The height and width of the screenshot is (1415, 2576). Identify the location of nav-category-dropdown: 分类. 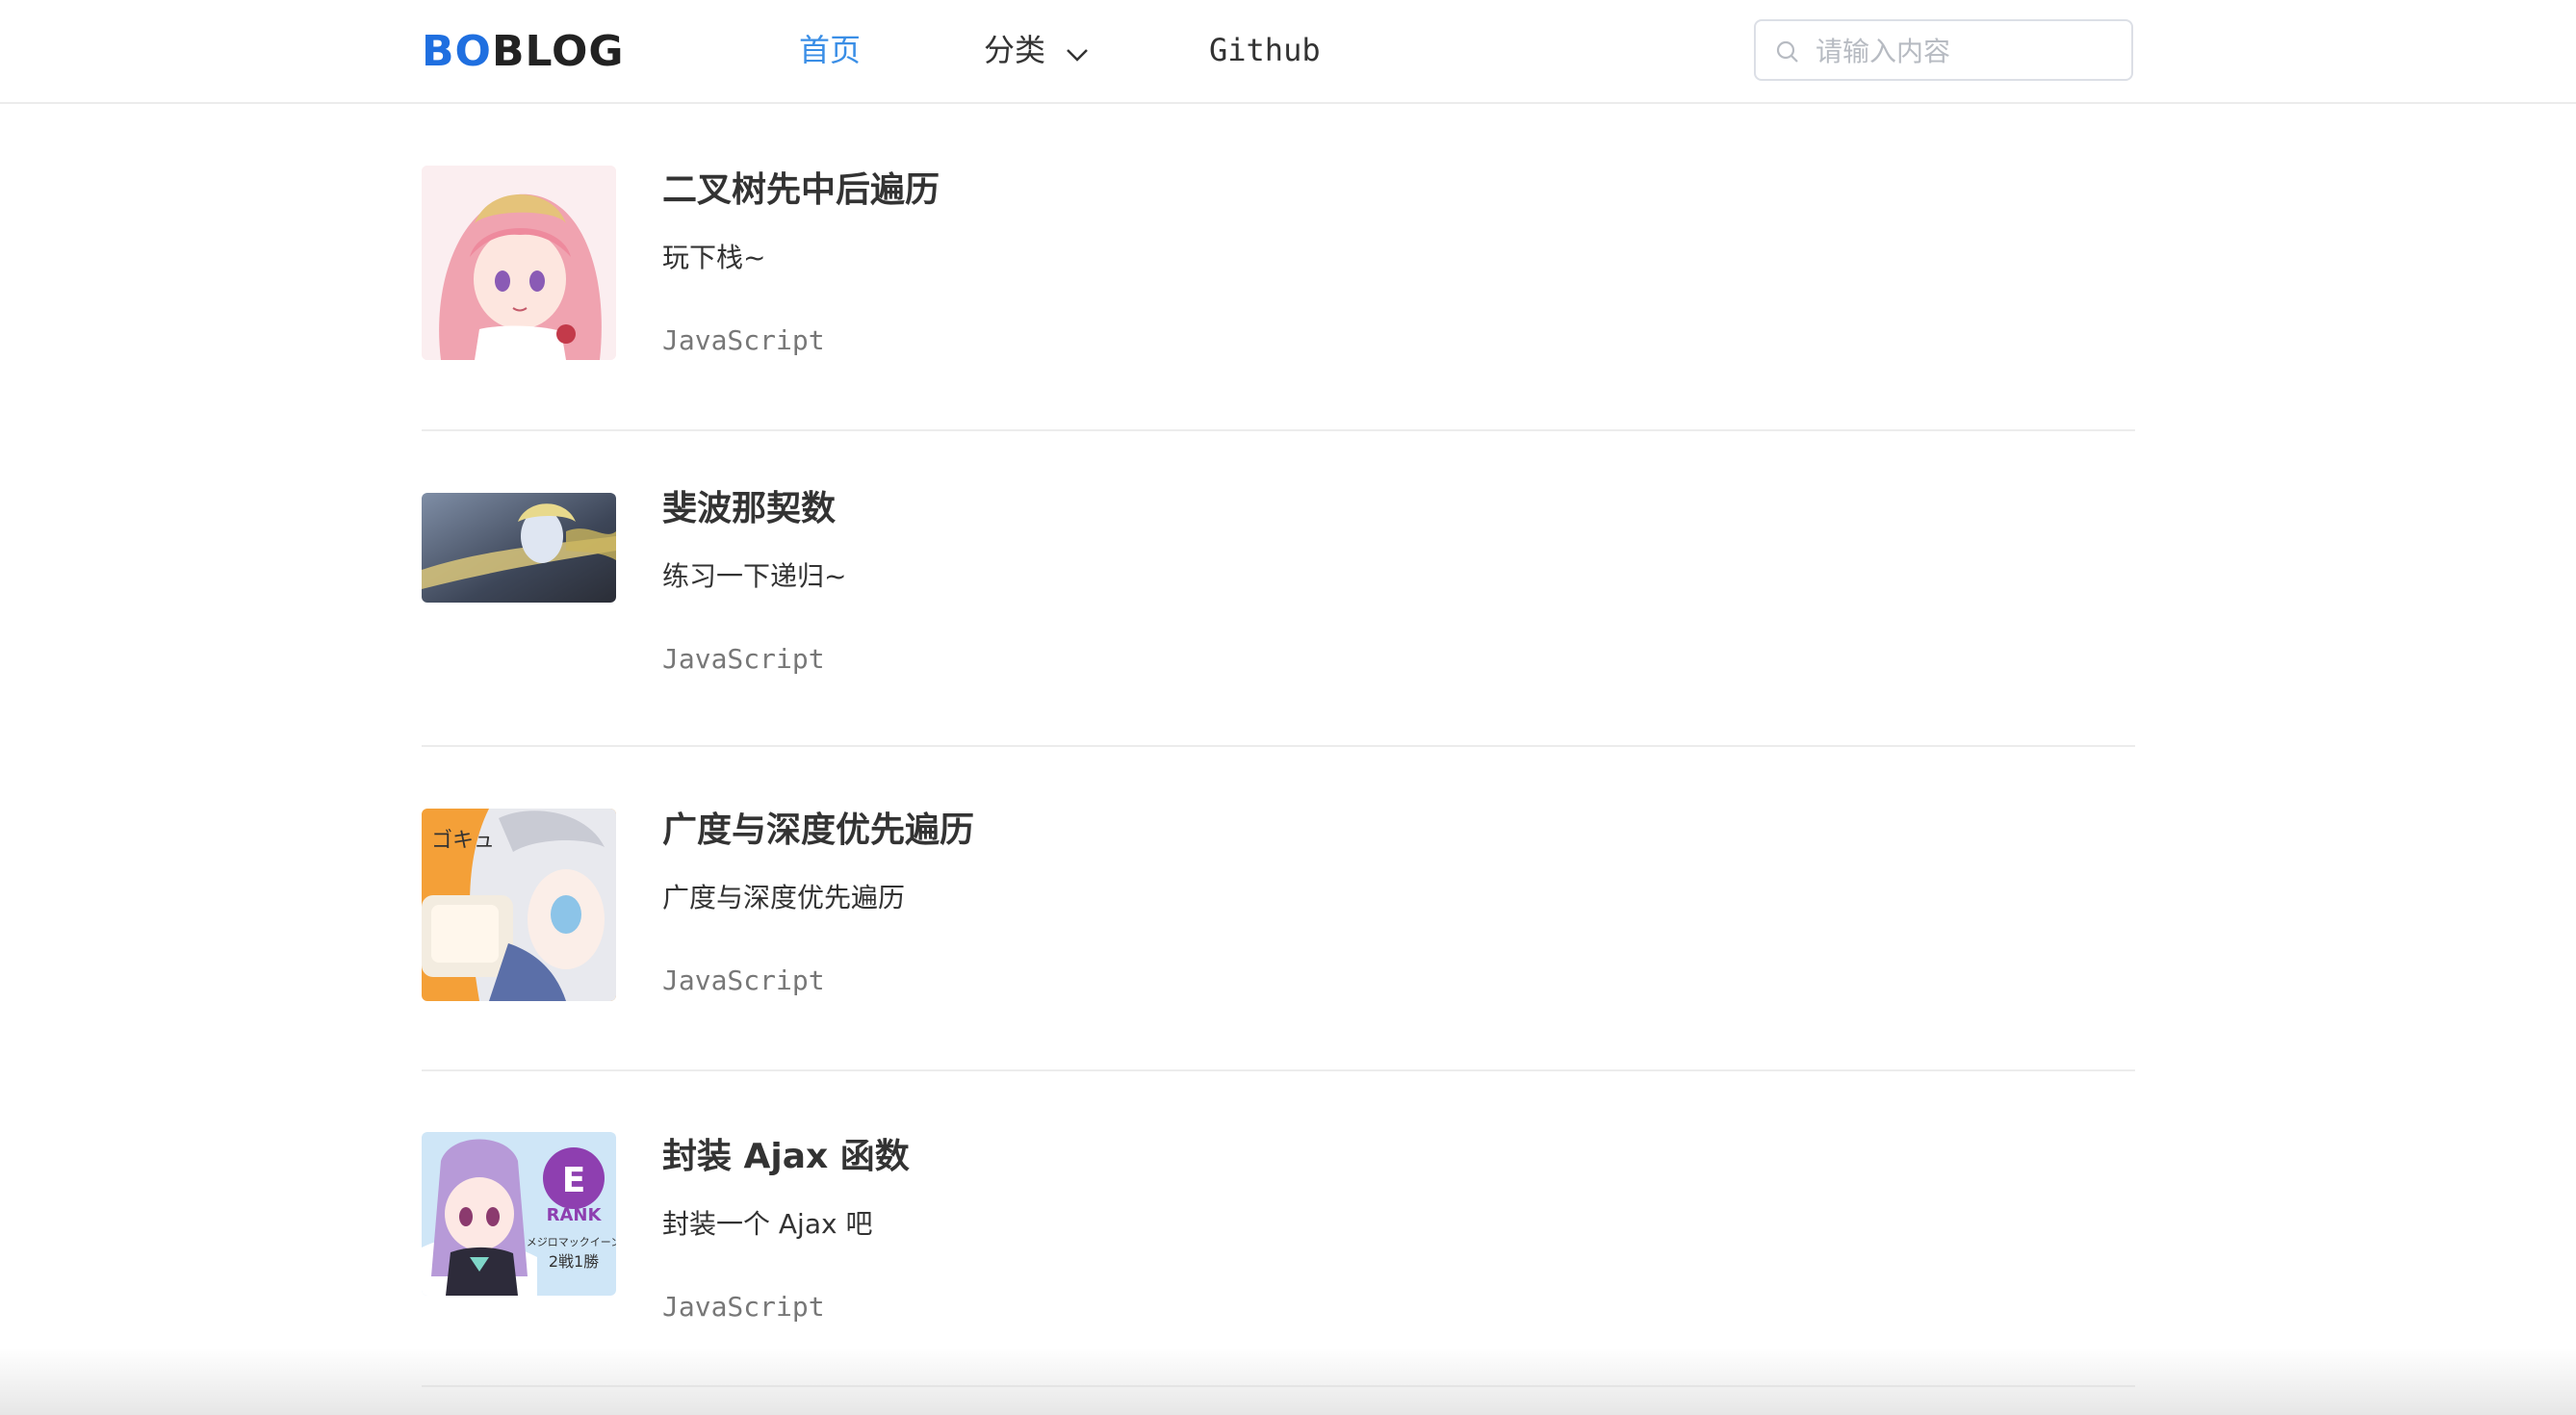
(1037, 51).